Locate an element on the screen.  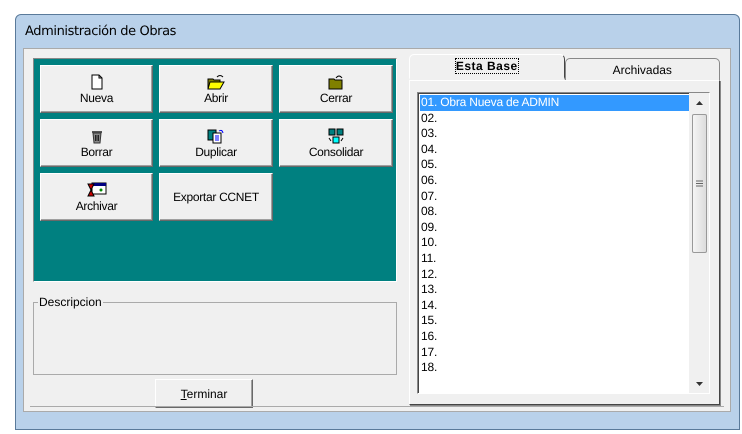
list-item: 14. is located at coordinates (554, 306).